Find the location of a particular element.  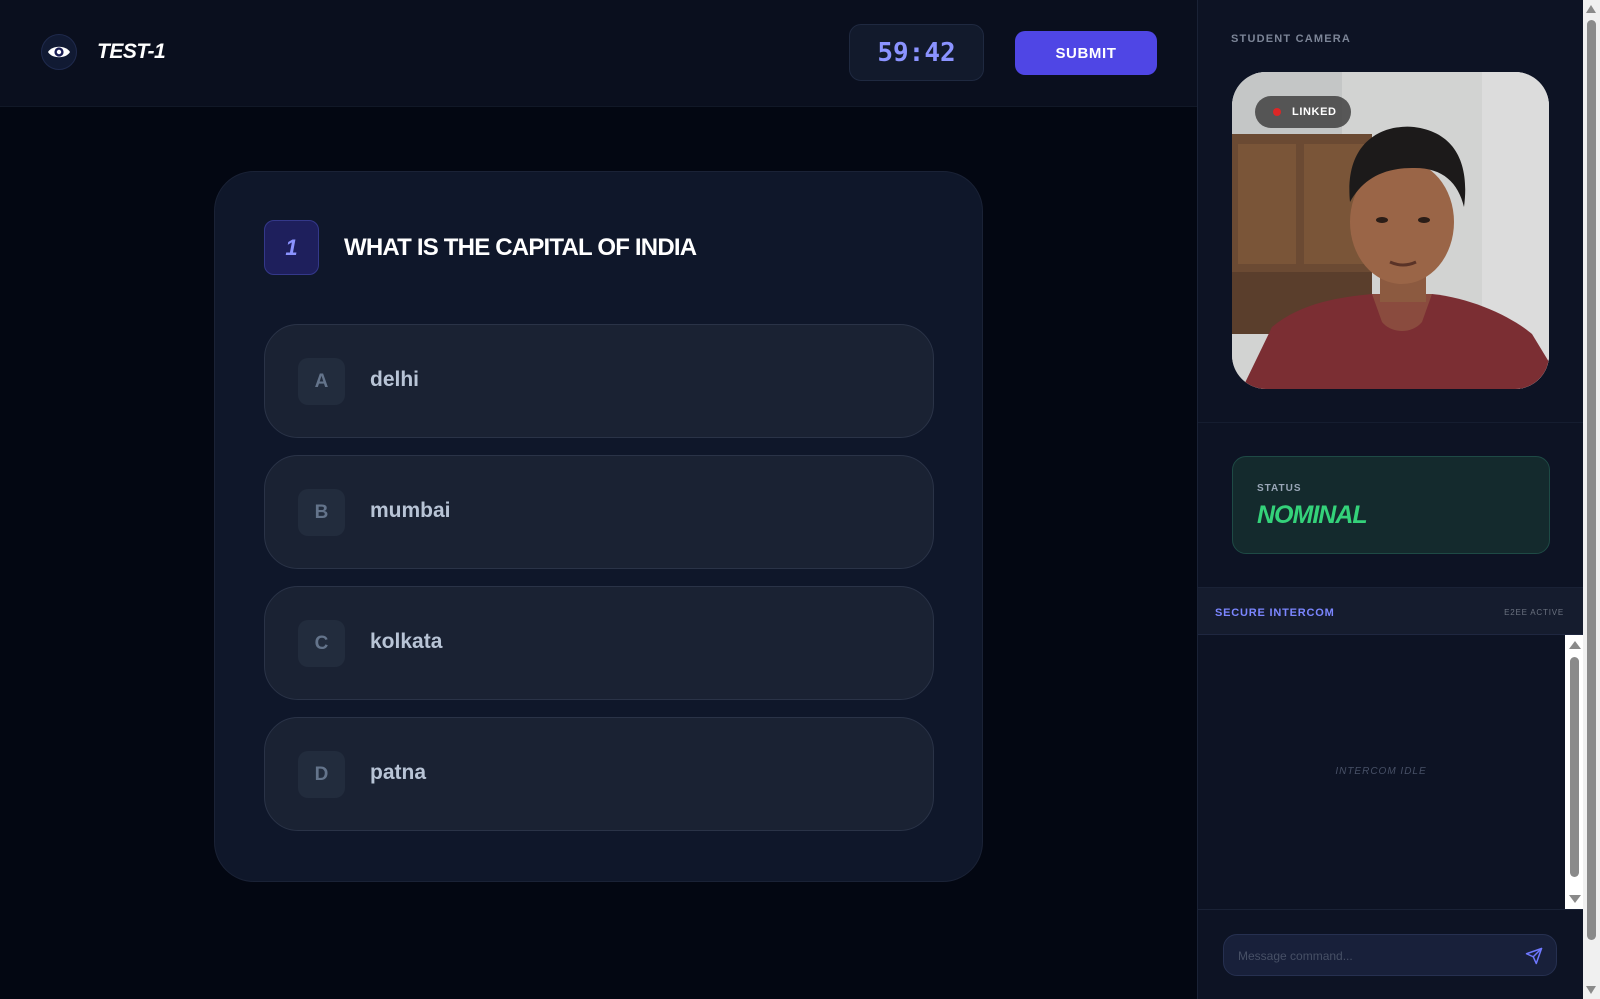

option-letter: B is located at coordinates (321, 512).